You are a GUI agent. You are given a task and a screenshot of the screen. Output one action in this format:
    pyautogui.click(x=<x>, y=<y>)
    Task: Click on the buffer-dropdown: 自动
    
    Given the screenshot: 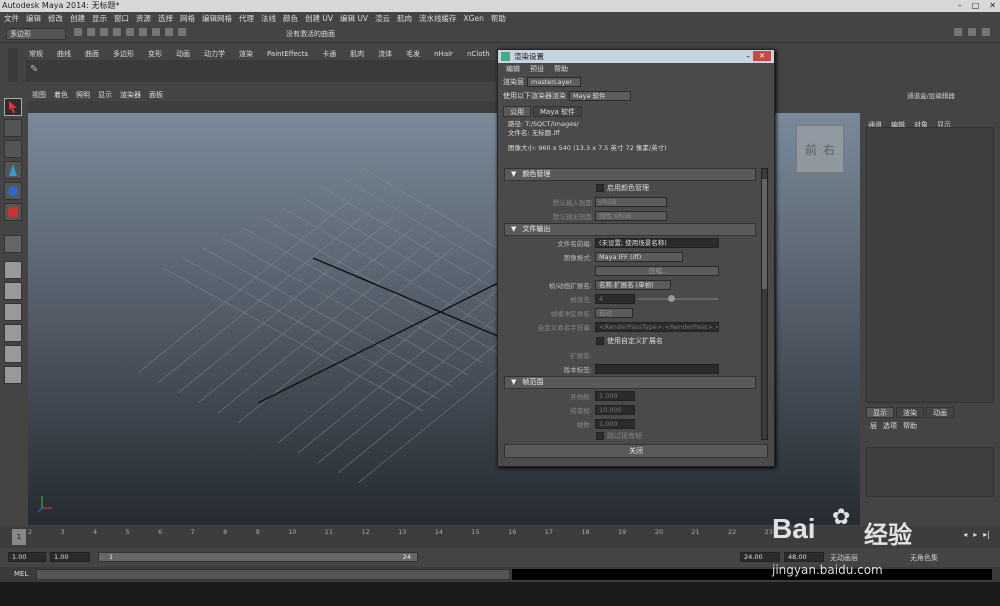 What is the action you would take?
    pyautogui.click(x=614, y=313)
    